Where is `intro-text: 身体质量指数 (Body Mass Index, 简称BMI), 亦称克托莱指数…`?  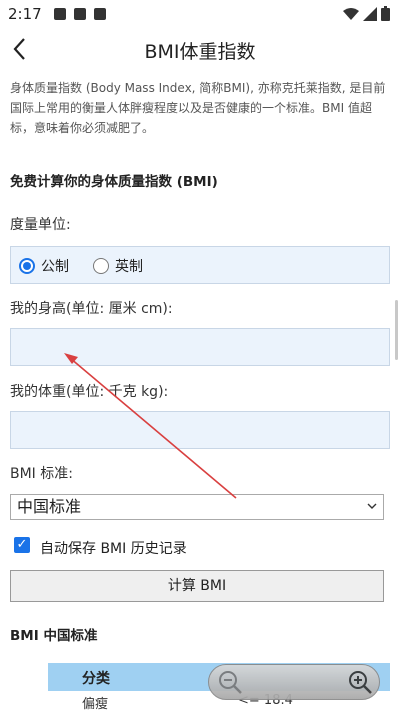 intro-text: 身体质量指数 (Body Mass Index, 简称BMI), 亦称克托莱指数… is located at coordinates (198, 108).